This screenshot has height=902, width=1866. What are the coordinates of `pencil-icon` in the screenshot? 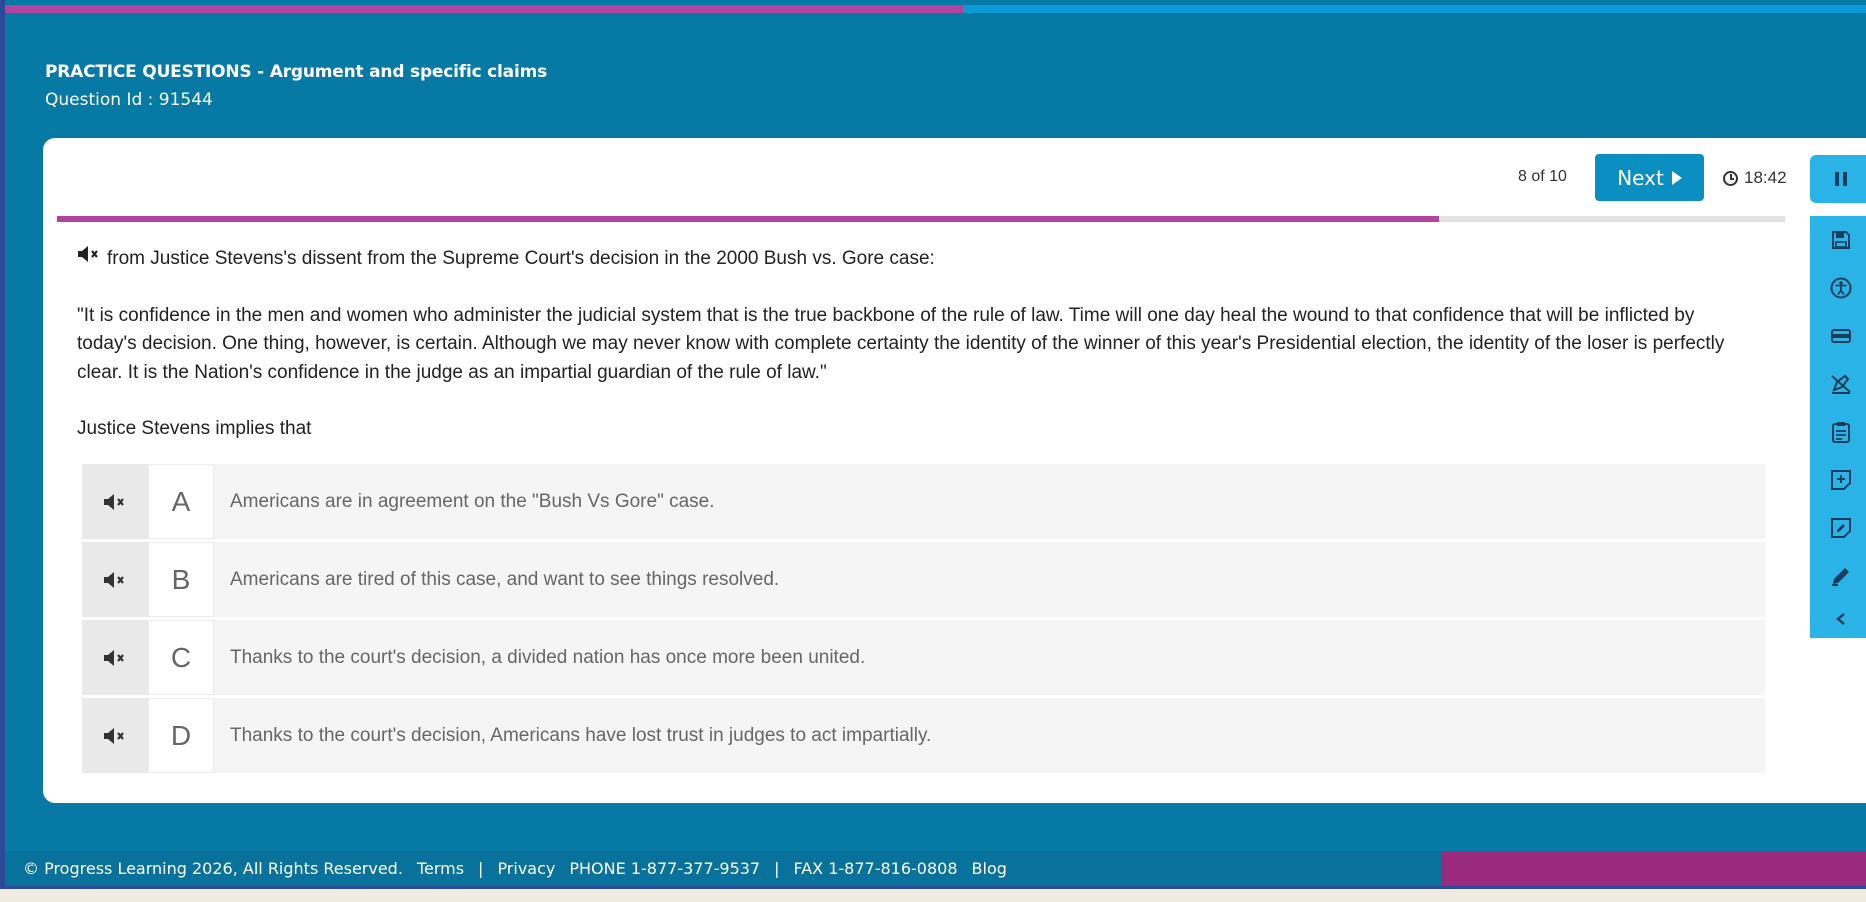 It's located at (1840, 577).